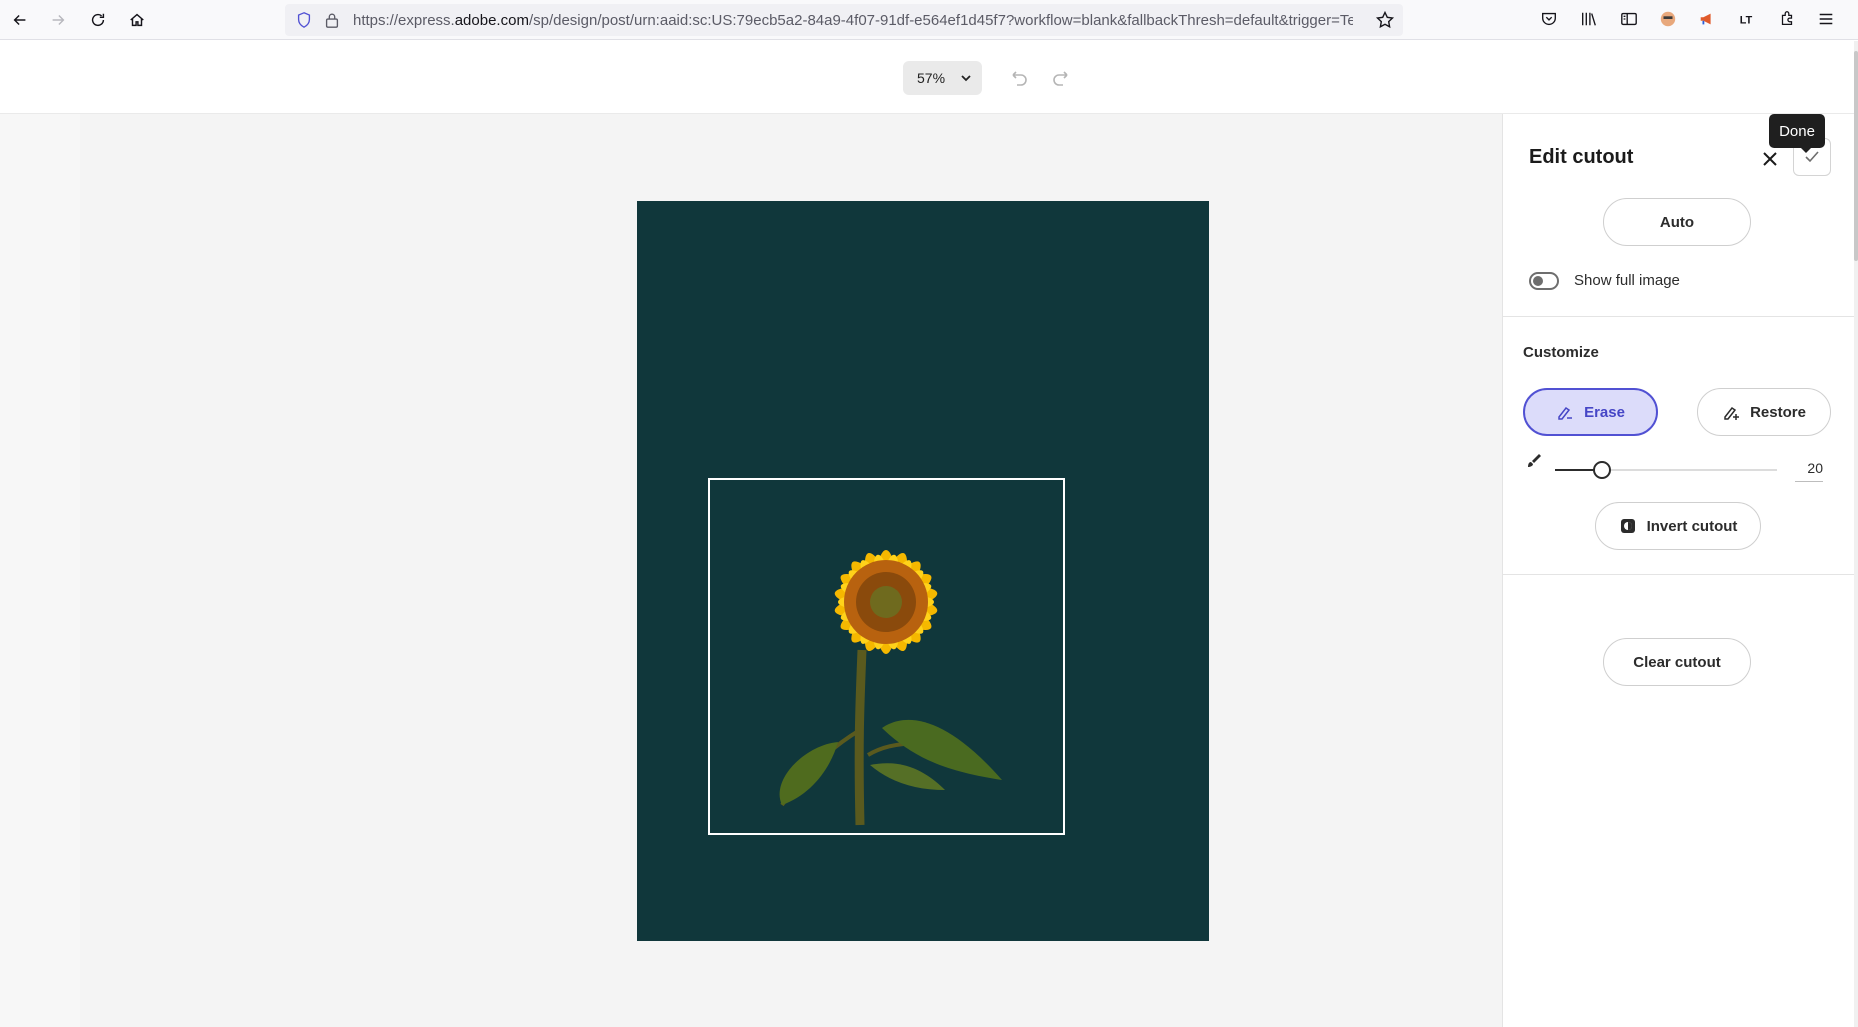 Image resolution: width=1858 pixels, height=1027 pixels. Describe the element at coordinates (1589, 19) in the screenshot. I see `library-icon` at that location.